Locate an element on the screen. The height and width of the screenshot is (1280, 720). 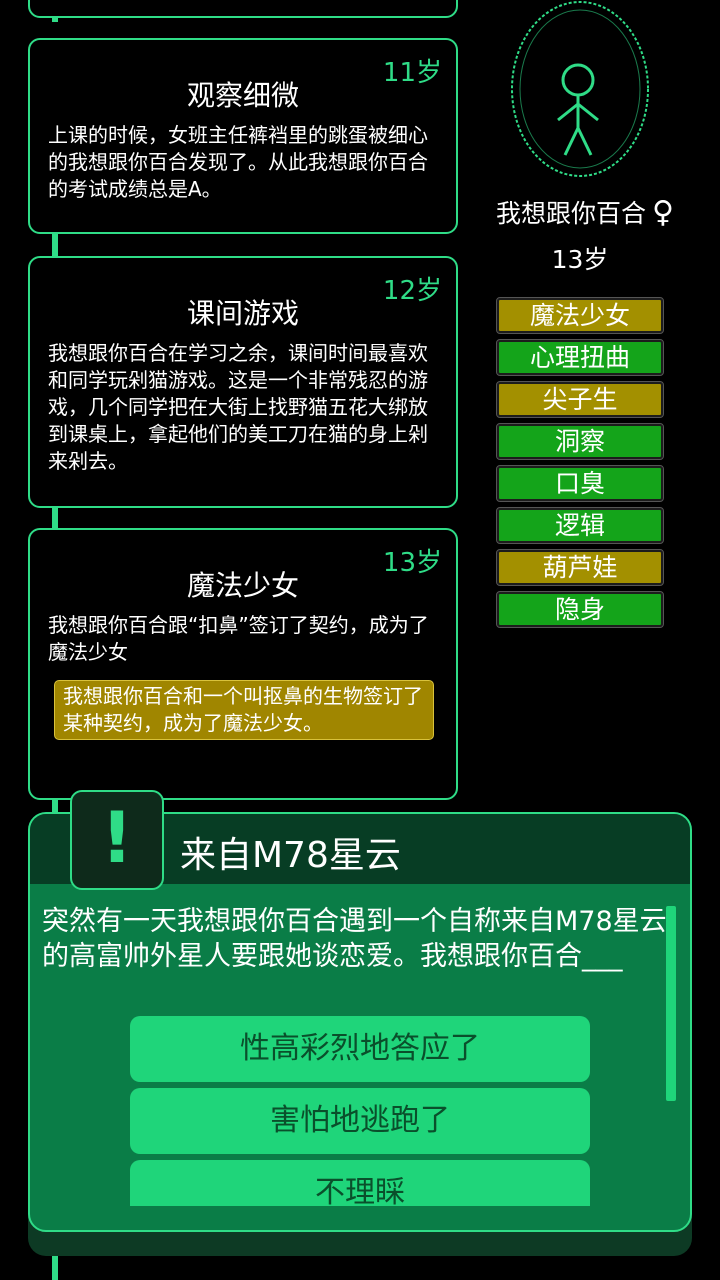
character-name-row: 我想跟你百合 ♀ is located at coordinates (585, 212).